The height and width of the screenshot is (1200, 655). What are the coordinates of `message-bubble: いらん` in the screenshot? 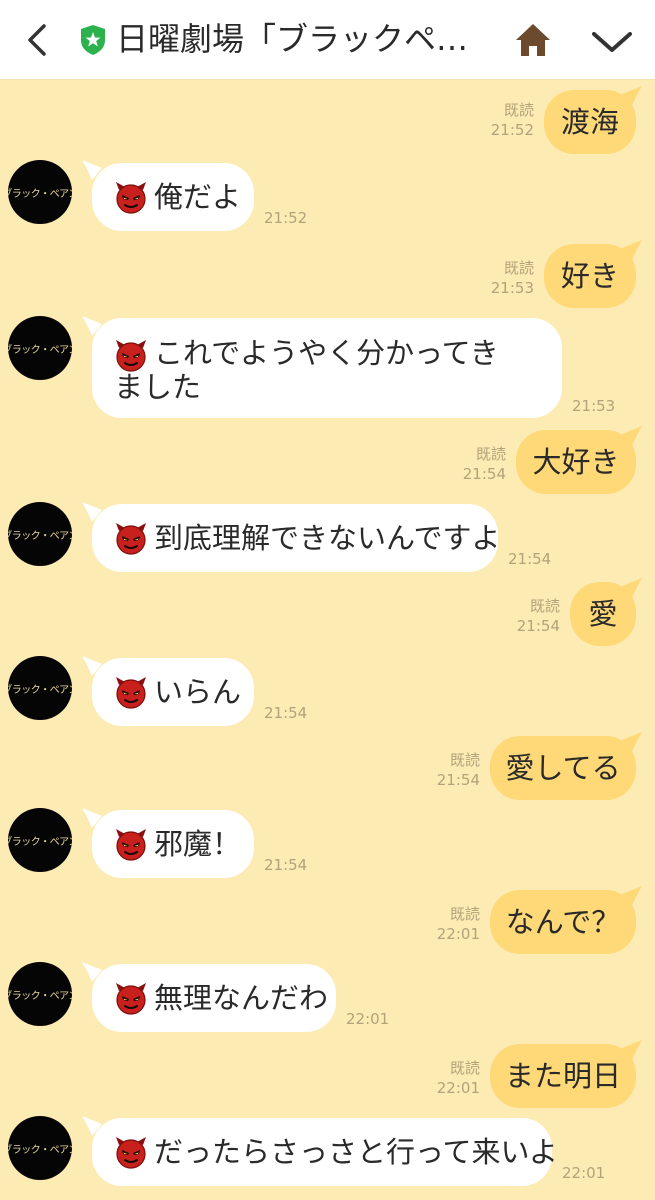 It's located at (173, 692).